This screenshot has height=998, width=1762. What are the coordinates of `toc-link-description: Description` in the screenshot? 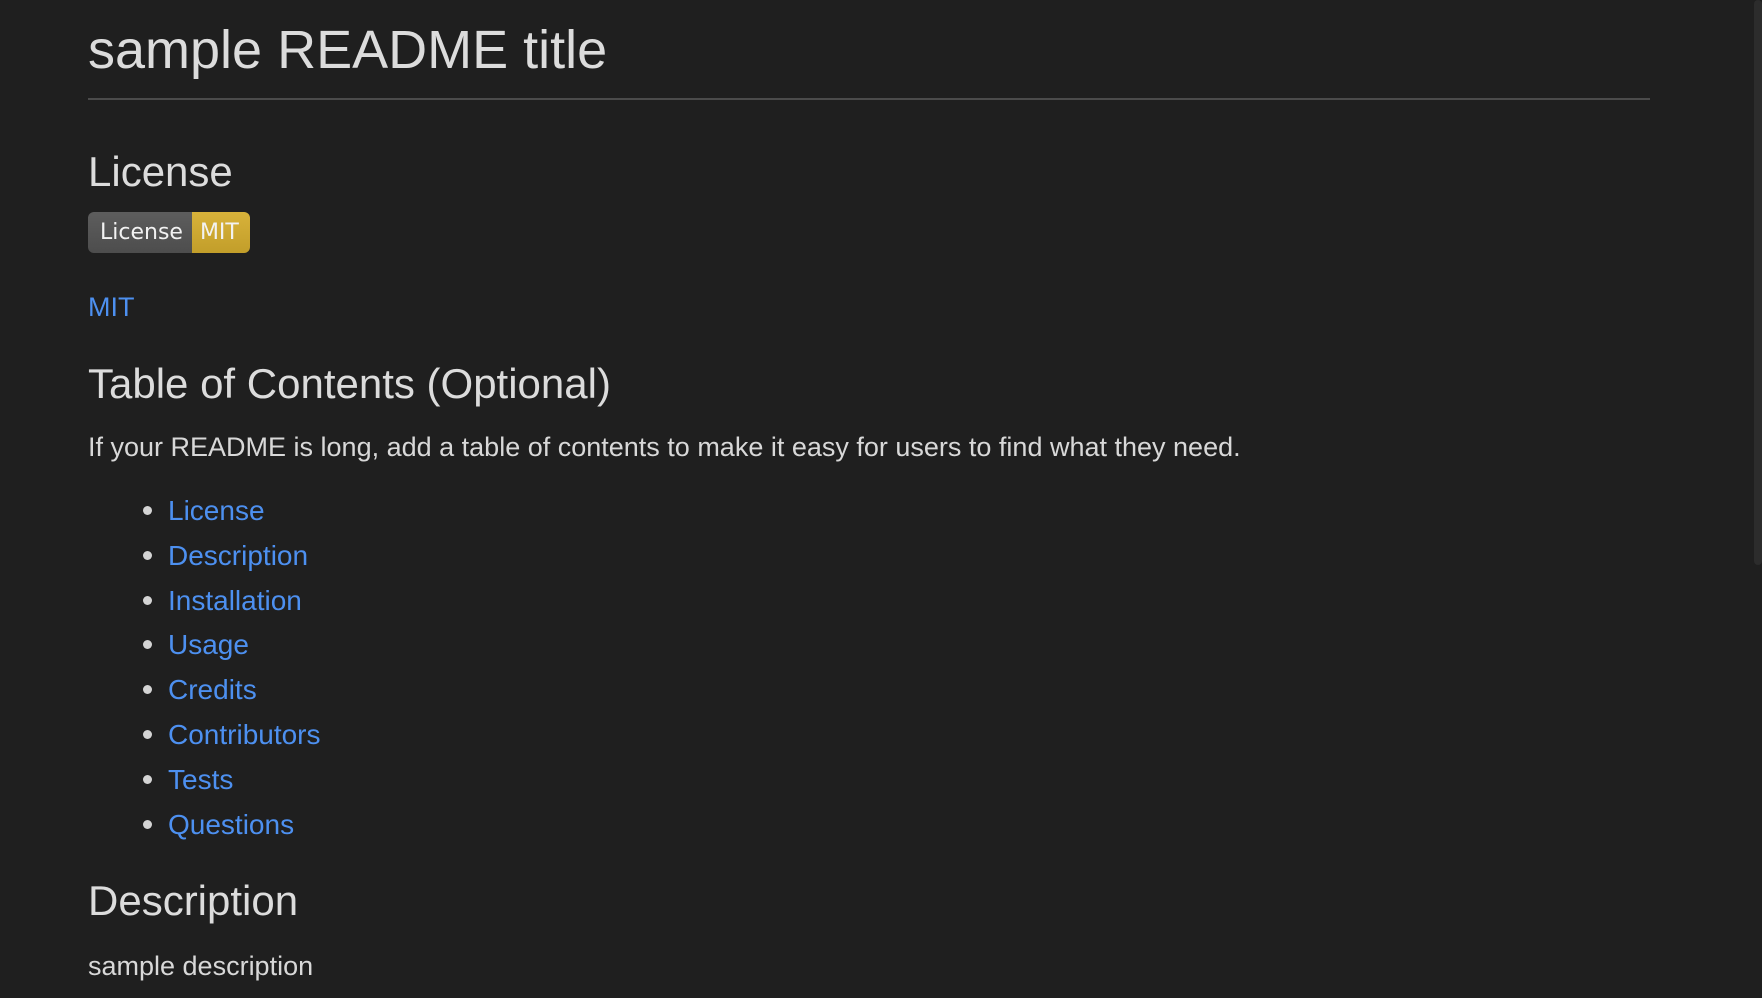 It's located at (238, 556).